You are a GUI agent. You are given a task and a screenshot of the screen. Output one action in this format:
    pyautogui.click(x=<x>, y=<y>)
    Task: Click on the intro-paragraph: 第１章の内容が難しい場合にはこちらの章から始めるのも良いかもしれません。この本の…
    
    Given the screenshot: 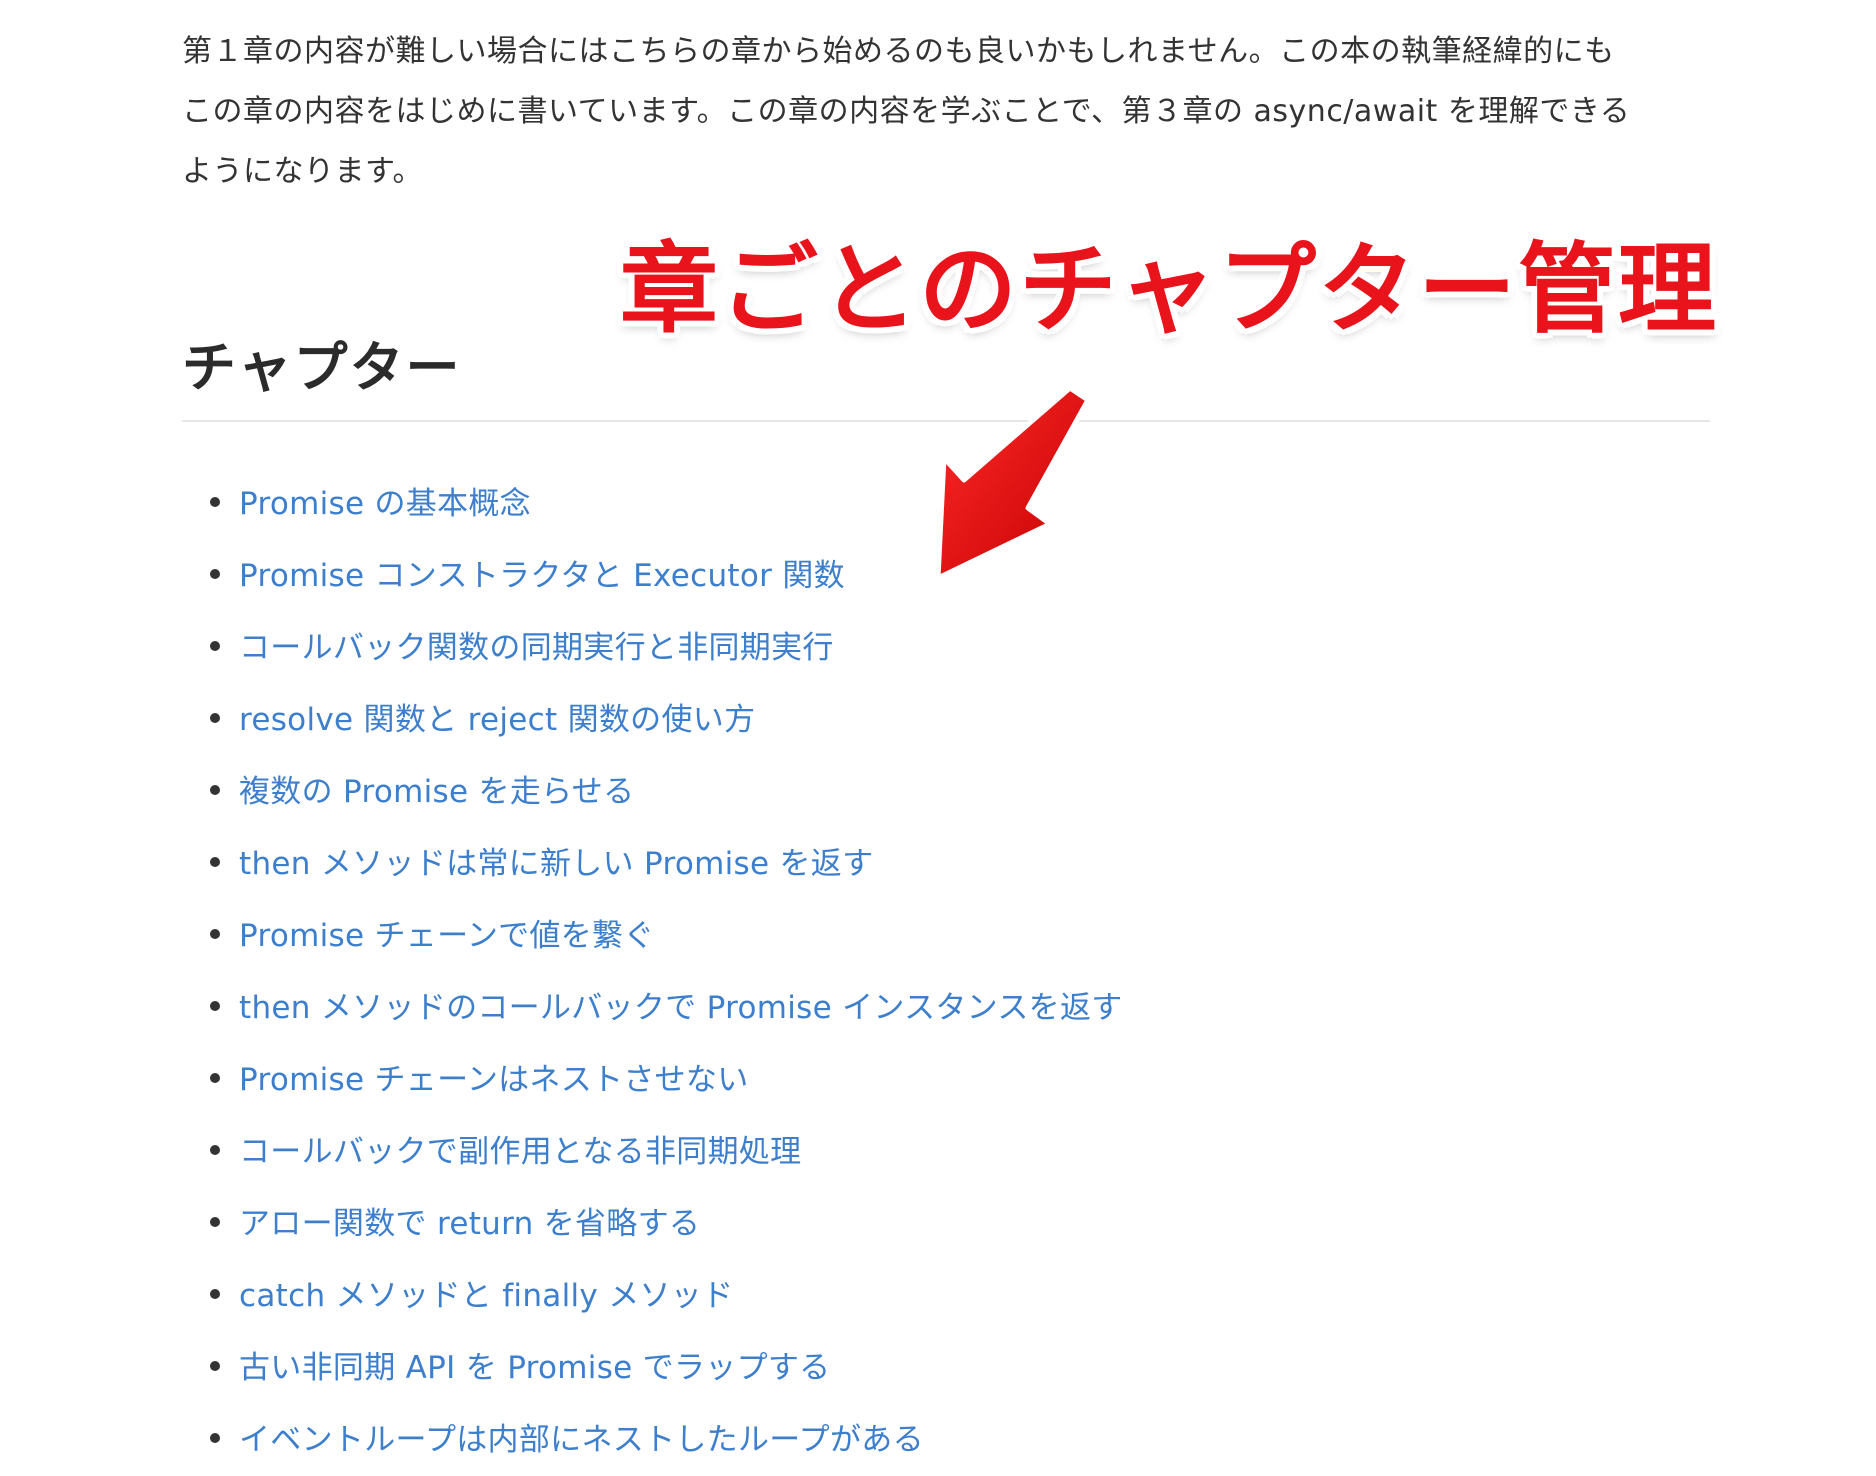 What is the action you would take?
    pyautogui.click(x=947, y=112)
    